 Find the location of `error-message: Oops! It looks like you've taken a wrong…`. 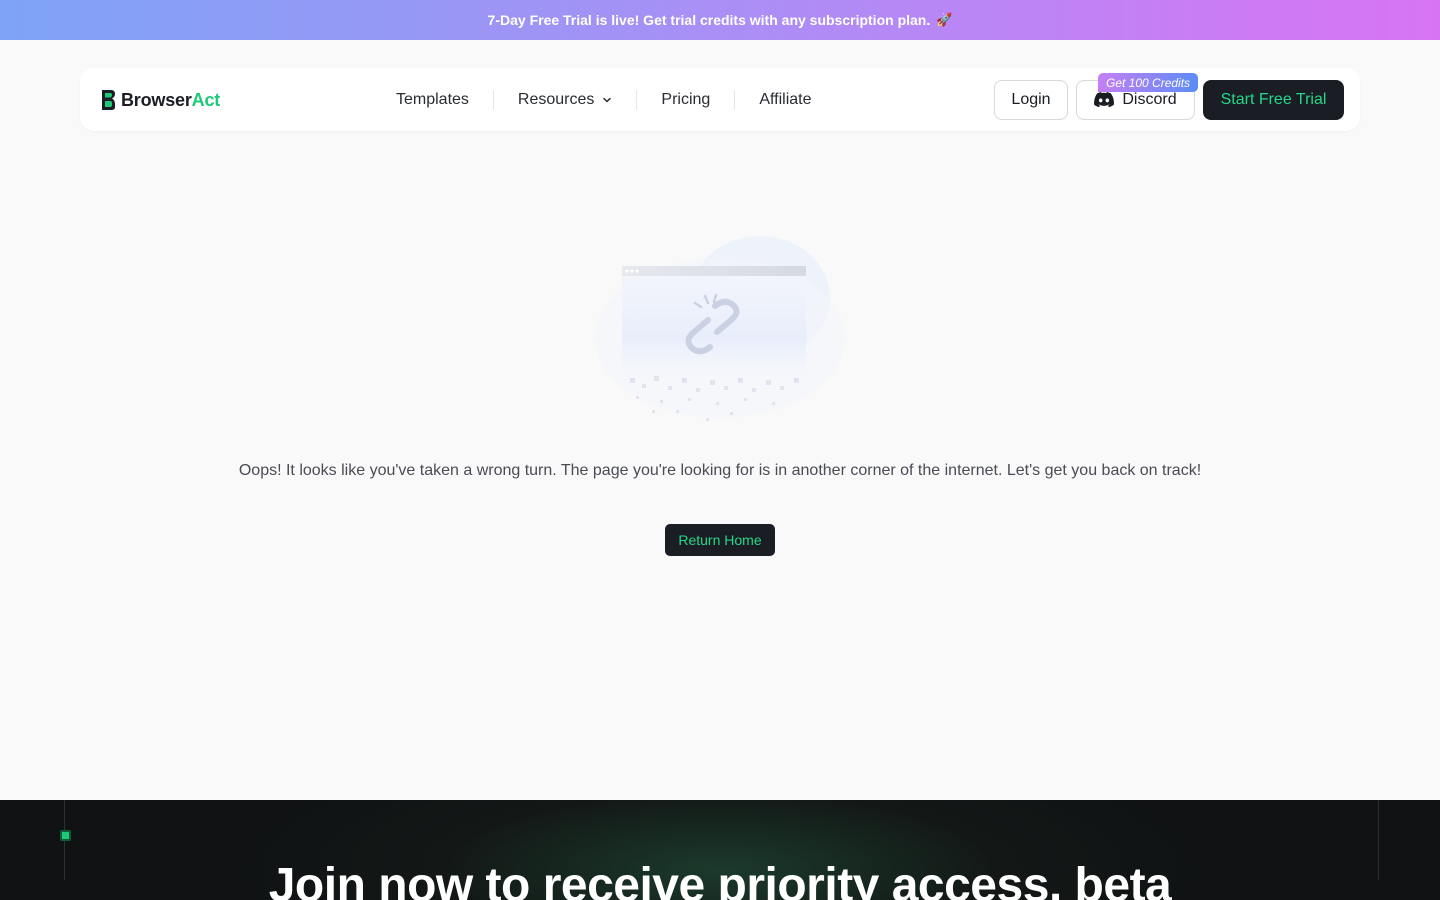

error-message: Oops! It looks like you've taken a wrong… is located at coordinates (720, 470).